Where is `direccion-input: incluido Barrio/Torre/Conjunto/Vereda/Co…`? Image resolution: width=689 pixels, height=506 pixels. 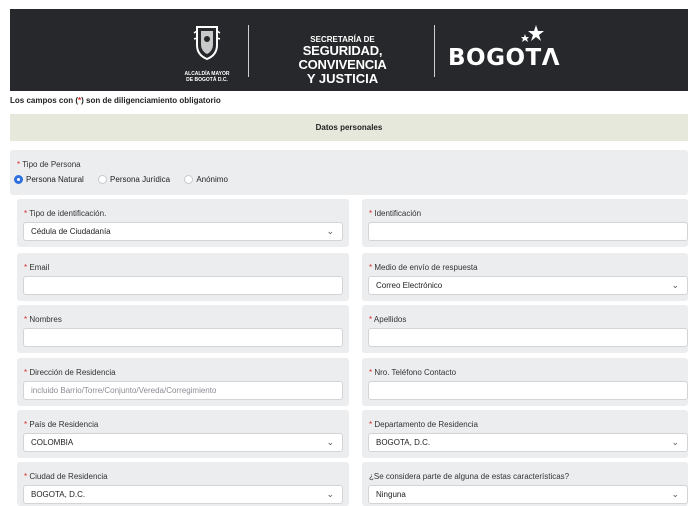
direccion-input: incluido Barrio/Torre/Conjunto/Vereda/Co… is located at coordinates (183, 390).